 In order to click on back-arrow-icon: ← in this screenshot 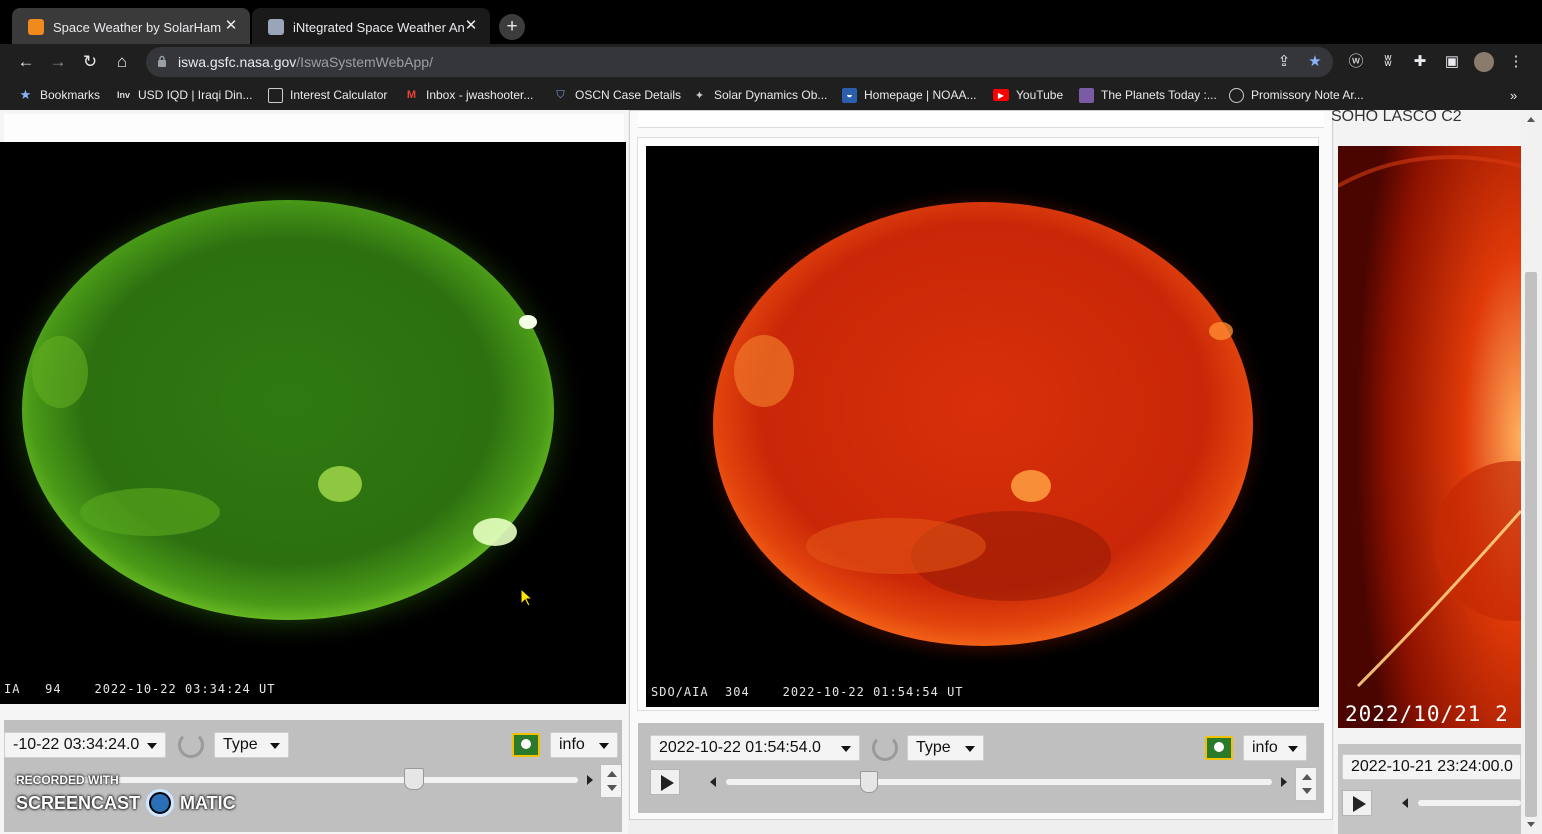, I will do `click(26, 62)`.